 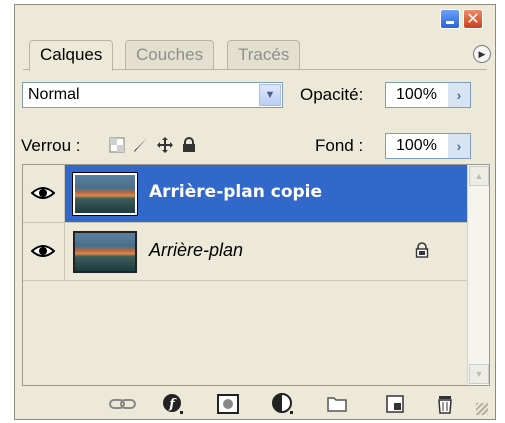 I want to click on chevron-down-icon: ▼, so click(x=270, y=95).